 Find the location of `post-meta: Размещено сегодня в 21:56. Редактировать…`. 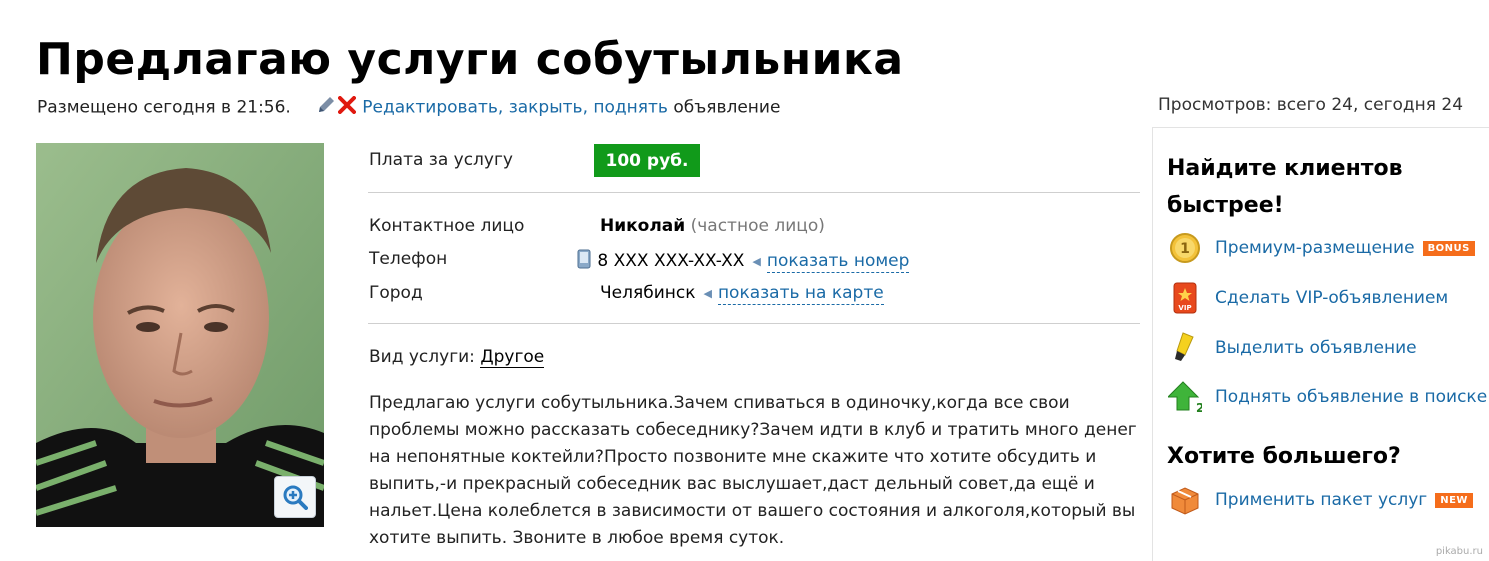

post-meta: Размещено сегодня в 21:56. Редактировать… is located at coordinates (408, 107).